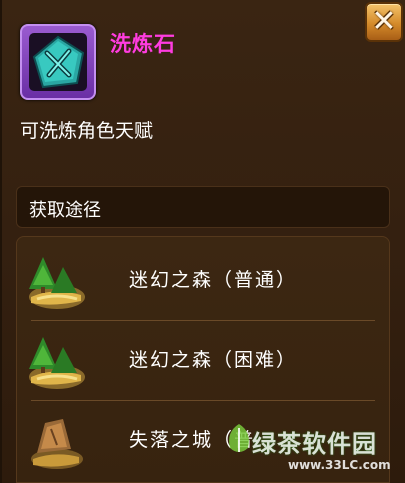 Image resolution: width=405 pixels, height=483 pixels. What do you see at coordinates (239, 438) in the screenshot?
I see `leaf-logo-icon` at bounding box center [239, 438].